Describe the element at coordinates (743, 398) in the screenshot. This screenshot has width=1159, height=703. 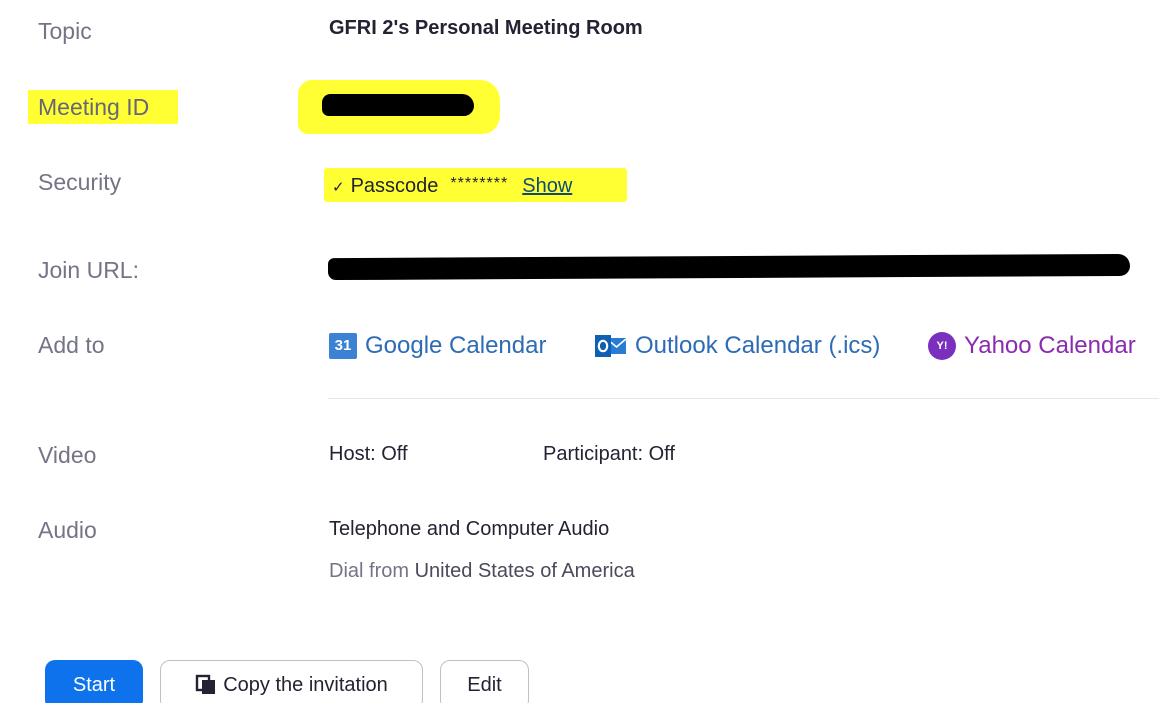
I see `section-divider` at that location.